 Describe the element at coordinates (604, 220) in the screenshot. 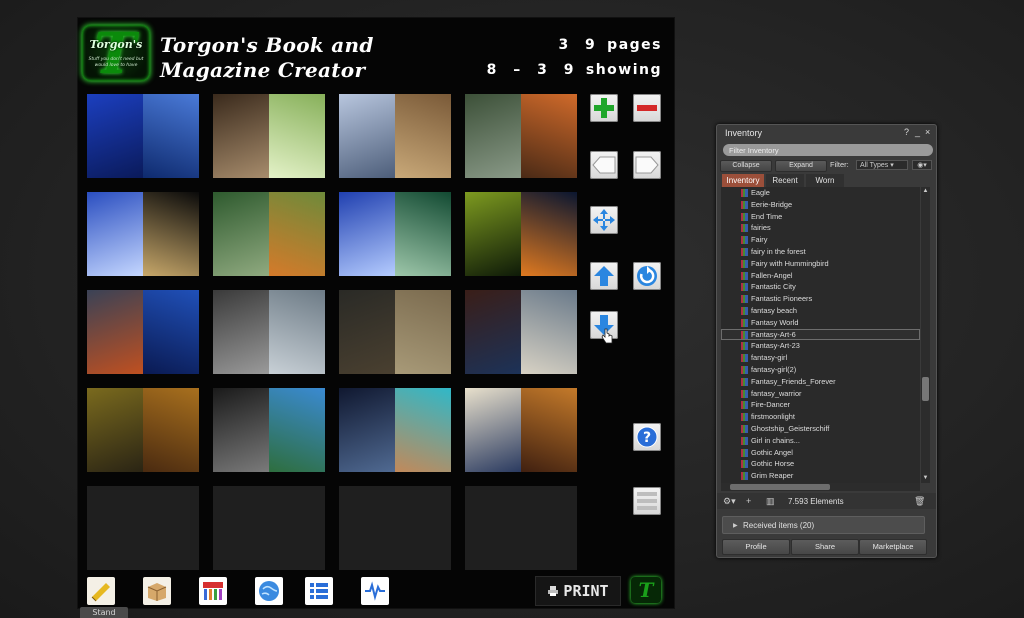

I see `expand-view-button` at that location.